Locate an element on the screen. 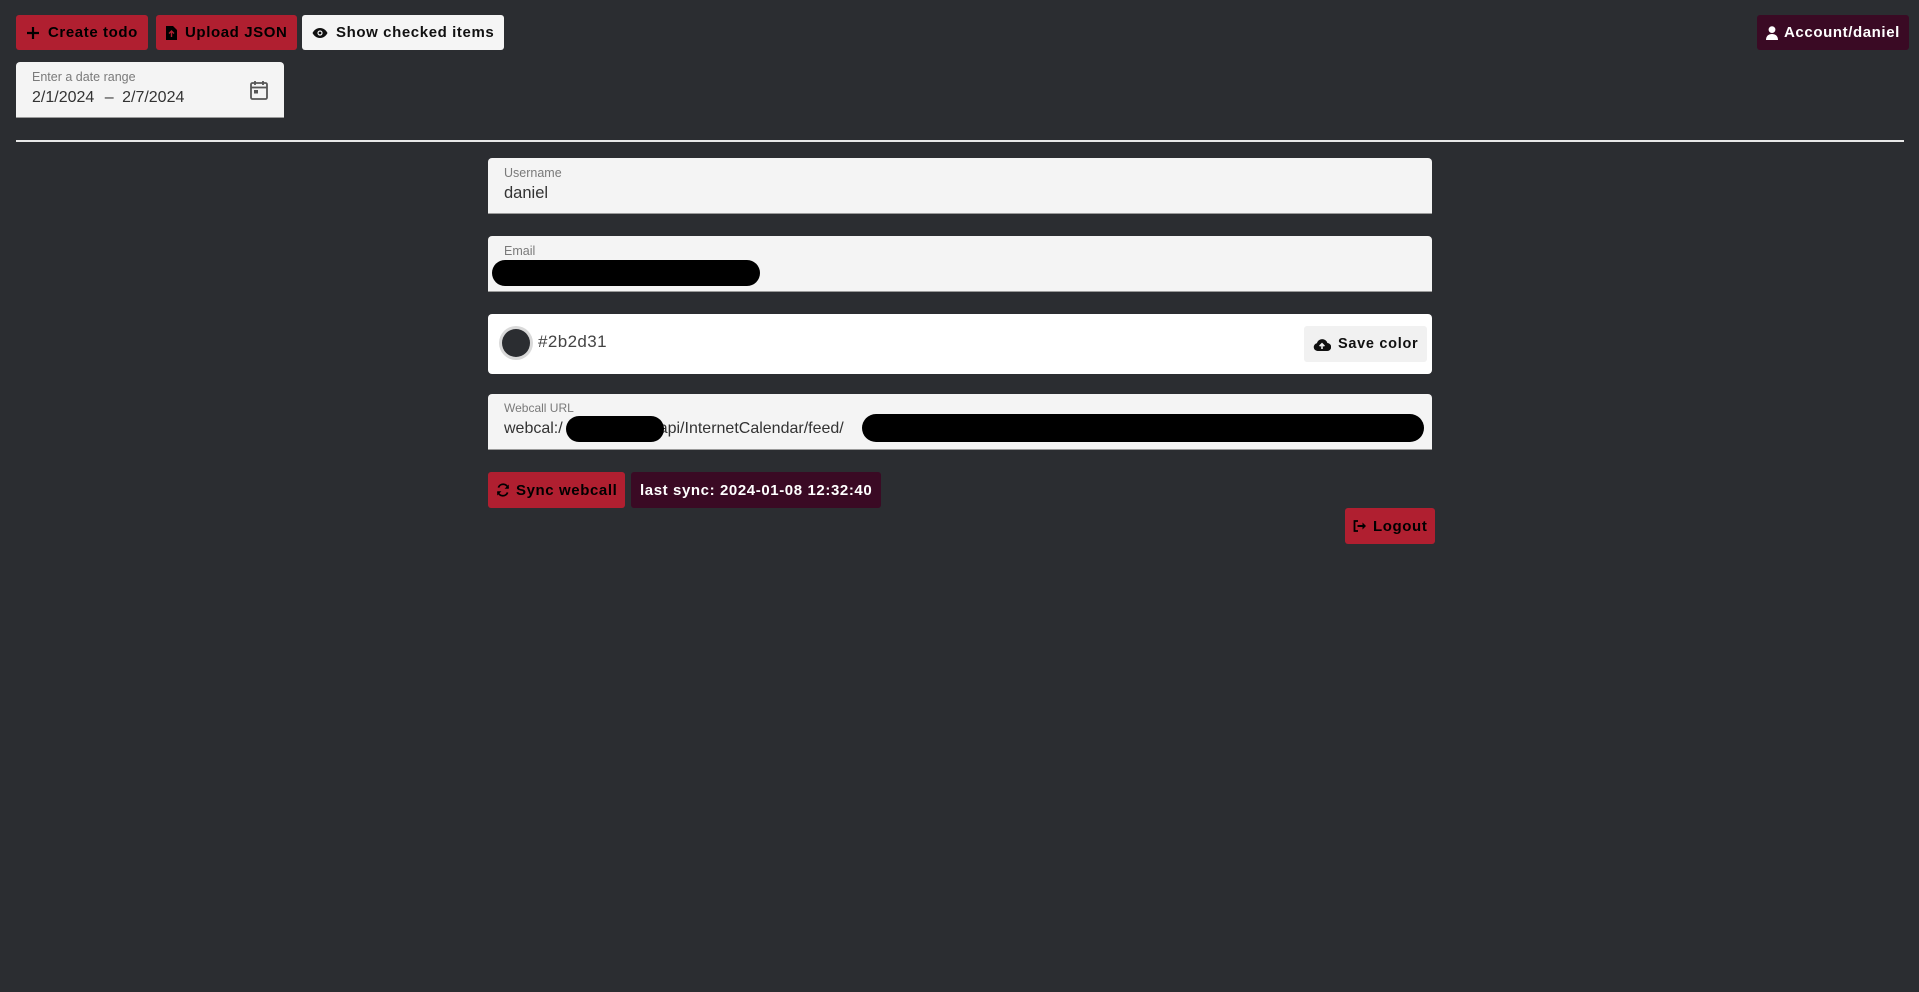 This screenshot has height=992, width=1919. webcall-url-label: Webcall URL is located at coordinates (539, 408).